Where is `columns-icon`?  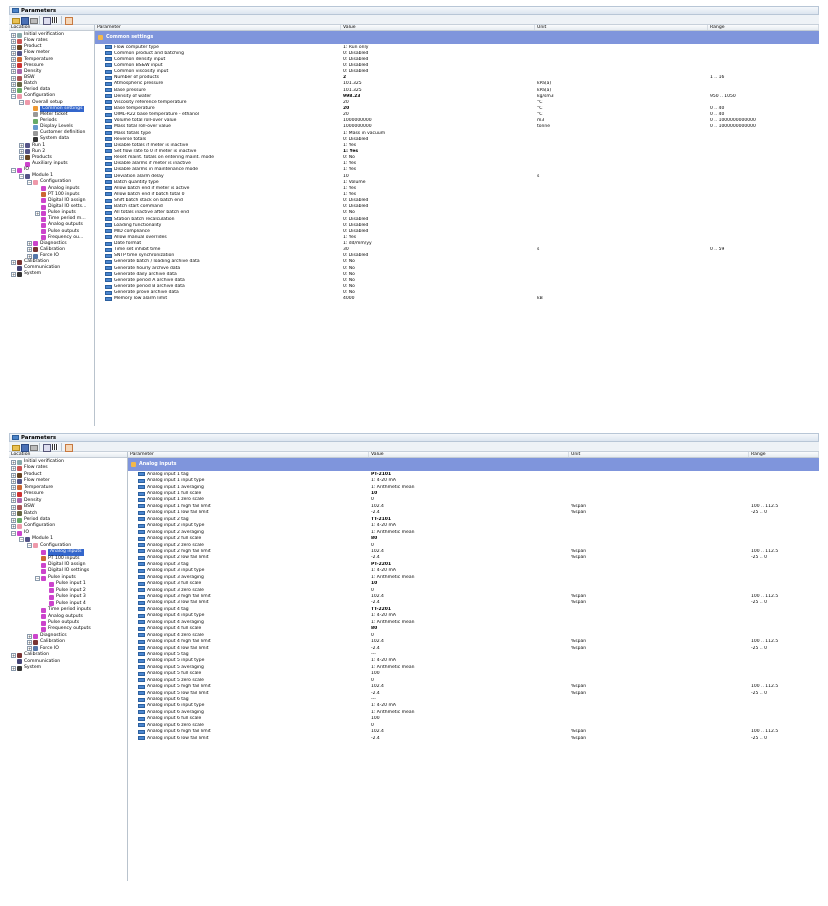 columns-icon is located at coordinates (55, 20).